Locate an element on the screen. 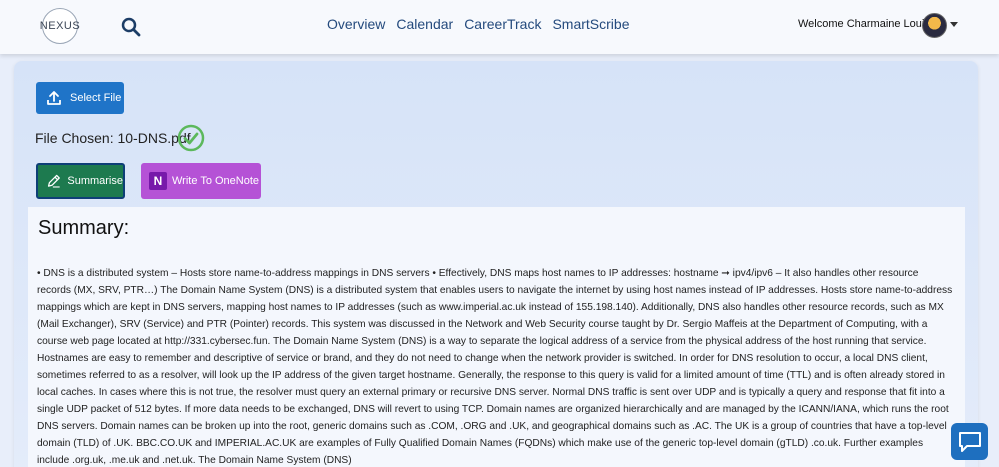  nav-calendar: Calendar is located at coordinates (424, 24).